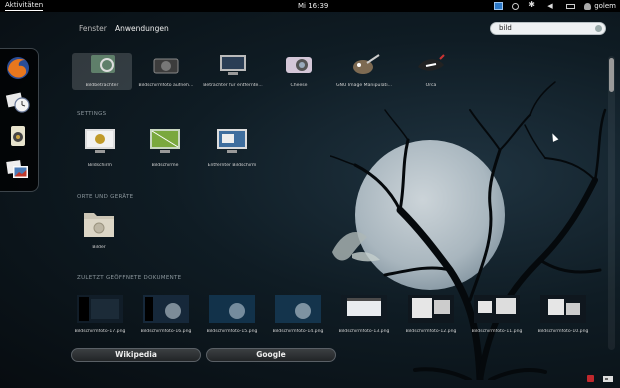 This screenshot has width=620, height=388. Describe the element at coordinates (516, 6) in the screenshot. I see `network-icon` at that location.